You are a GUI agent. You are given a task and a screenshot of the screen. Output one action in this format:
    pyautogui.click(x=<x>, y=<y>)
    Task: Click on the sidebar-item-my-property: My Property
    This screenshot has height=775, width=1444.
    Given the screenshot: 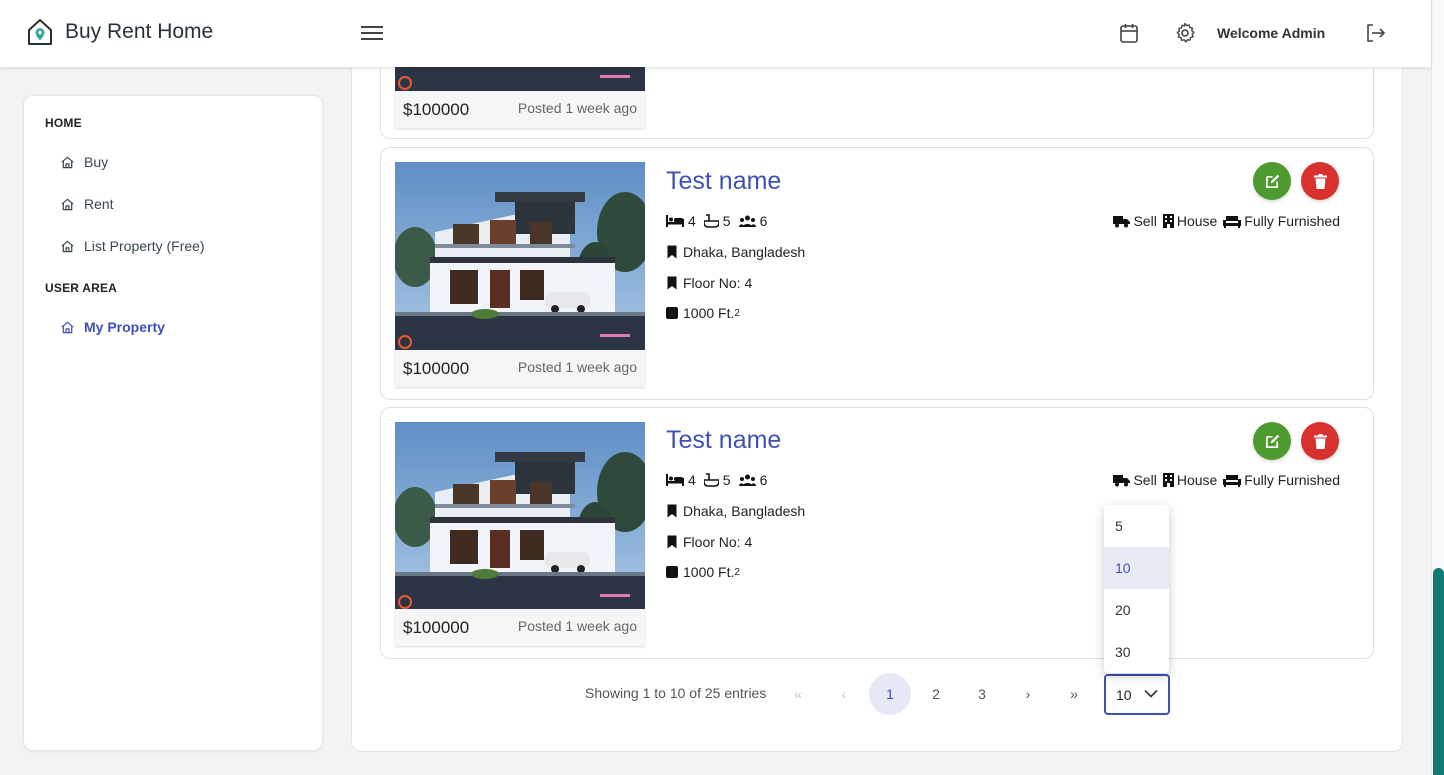 What is the action you would take?
    pyautogui.click(x=112, y=327)
    